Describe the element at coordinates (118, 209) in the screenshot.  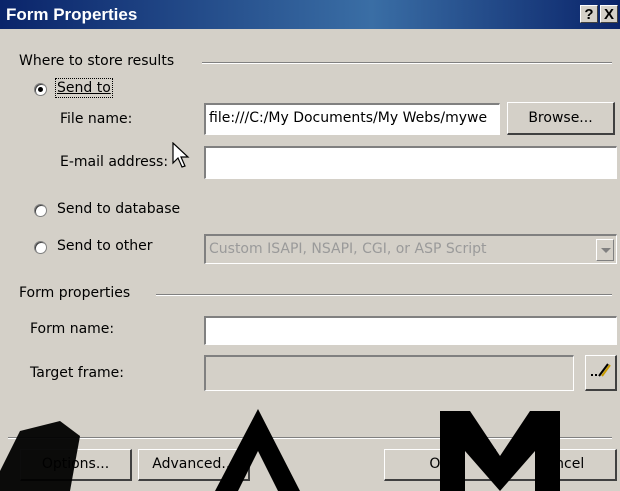
I see `send-to-database-label: Send to database` at that location.